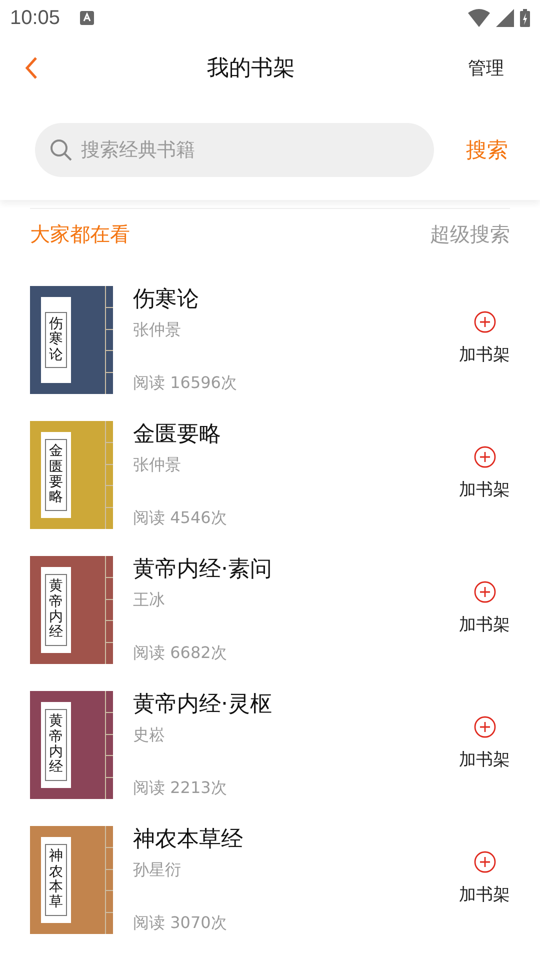 The image size is (540, 960). Describe the element at coordinates (149, 735) in the screenshot. I see `book-author: 史崧` at that location.